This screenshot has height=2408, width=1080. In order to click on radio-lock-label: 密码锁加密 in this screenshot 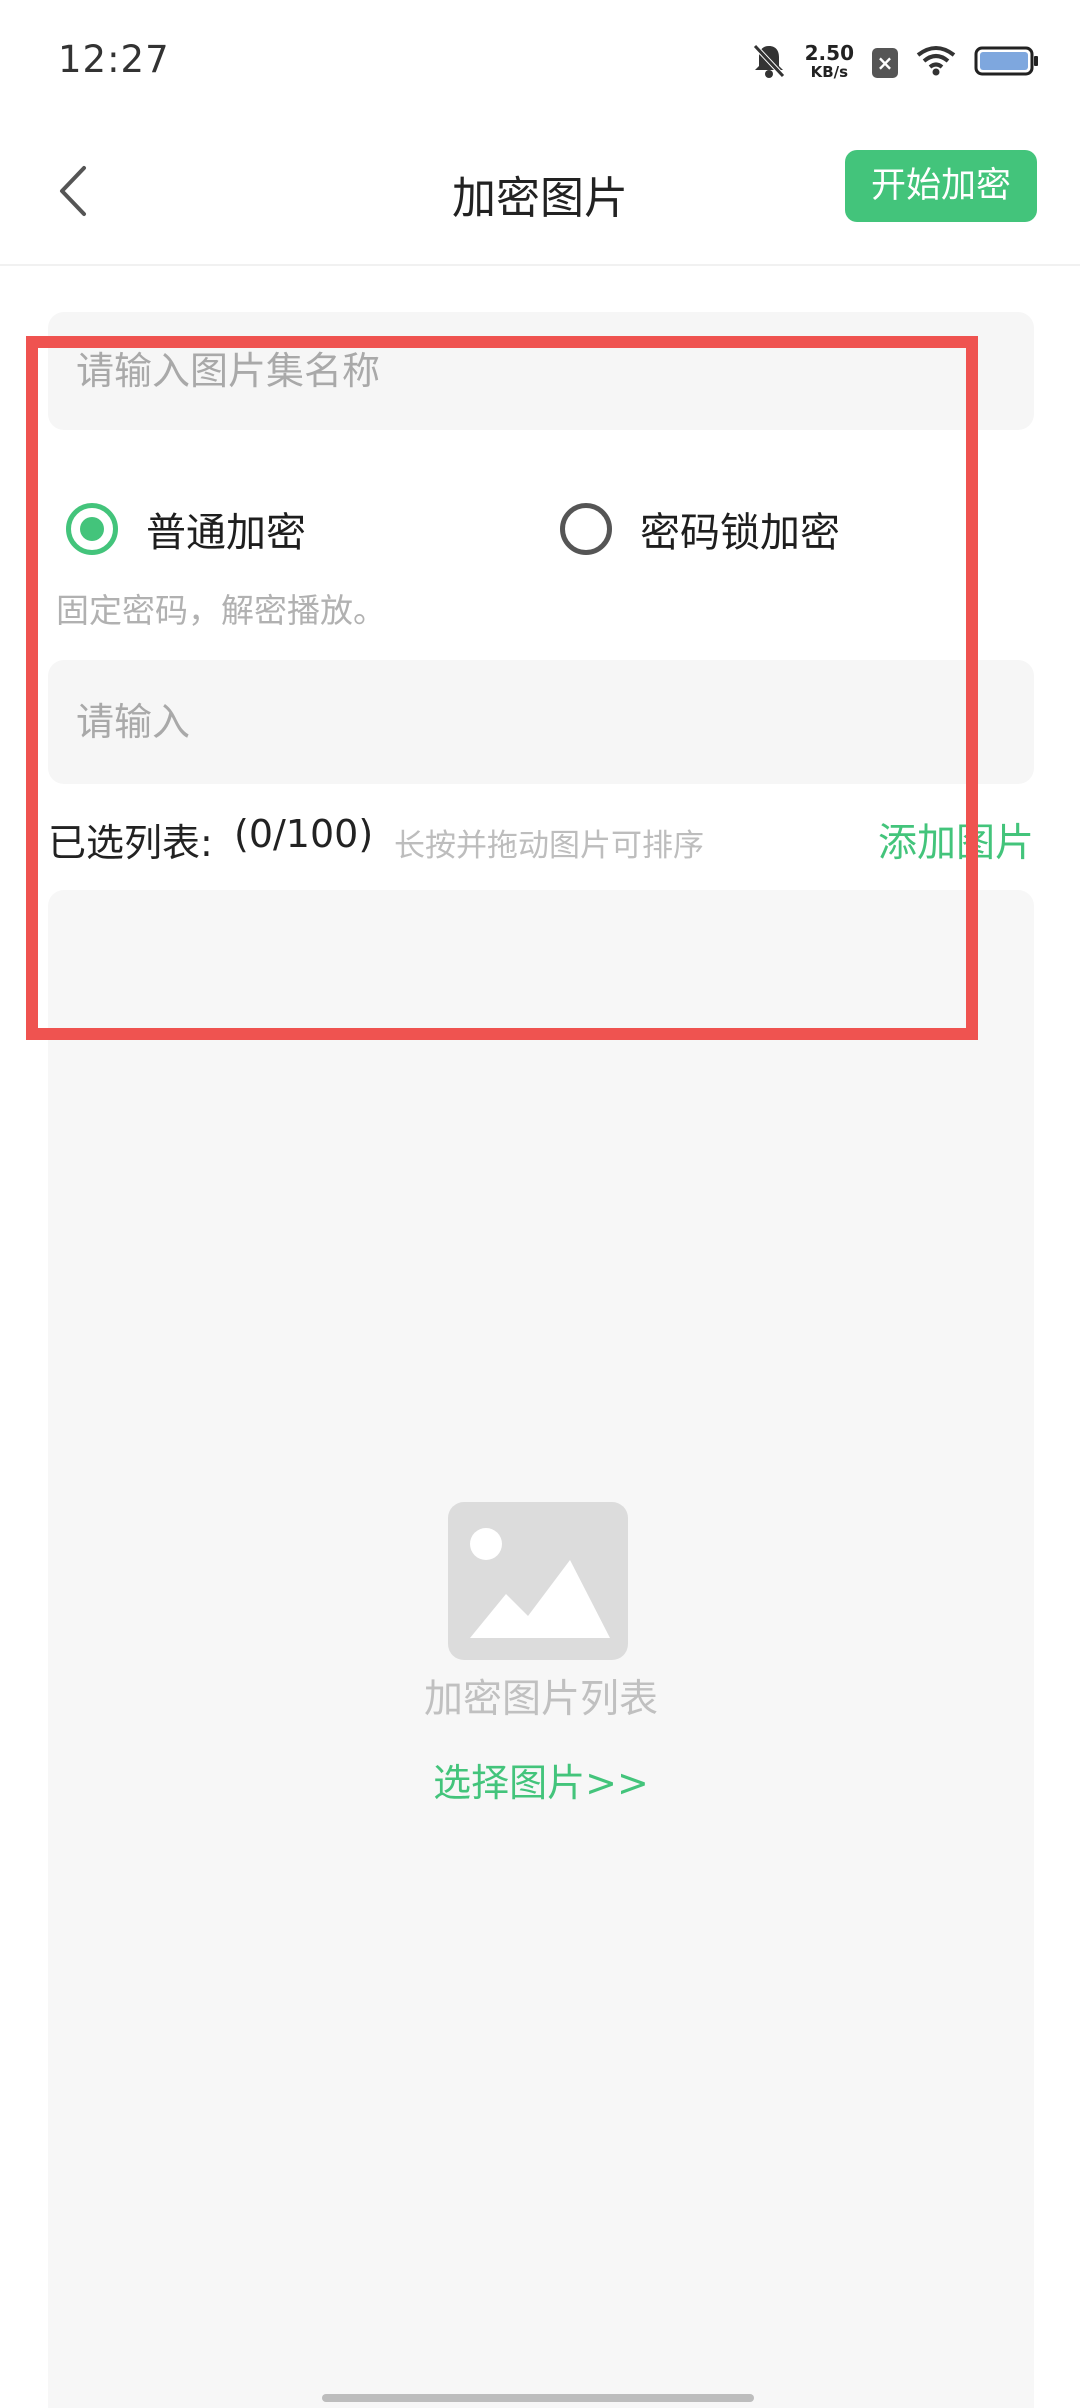, I will do `click(740, 533)`.